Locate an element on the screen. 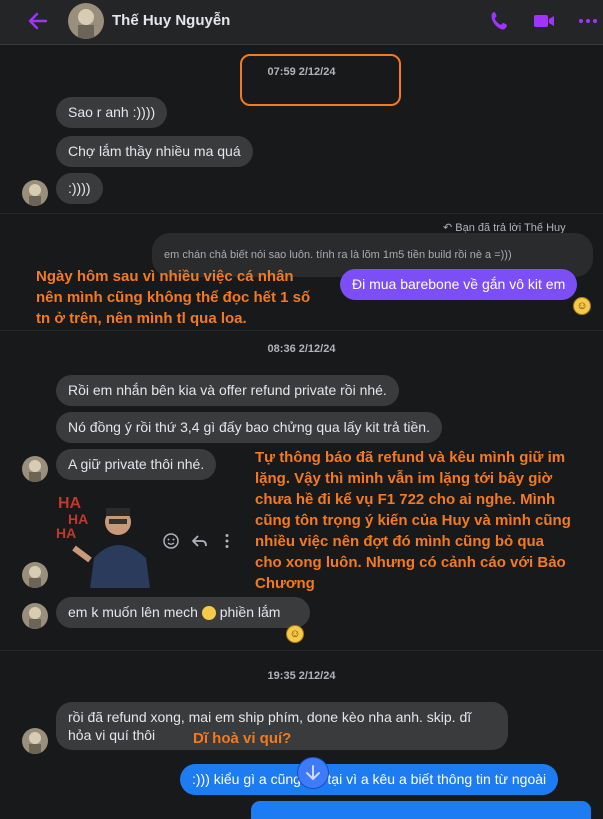 This screenshot has width=603, height=819. scroll-to-bottom-button is located at coordinates (313, 773).